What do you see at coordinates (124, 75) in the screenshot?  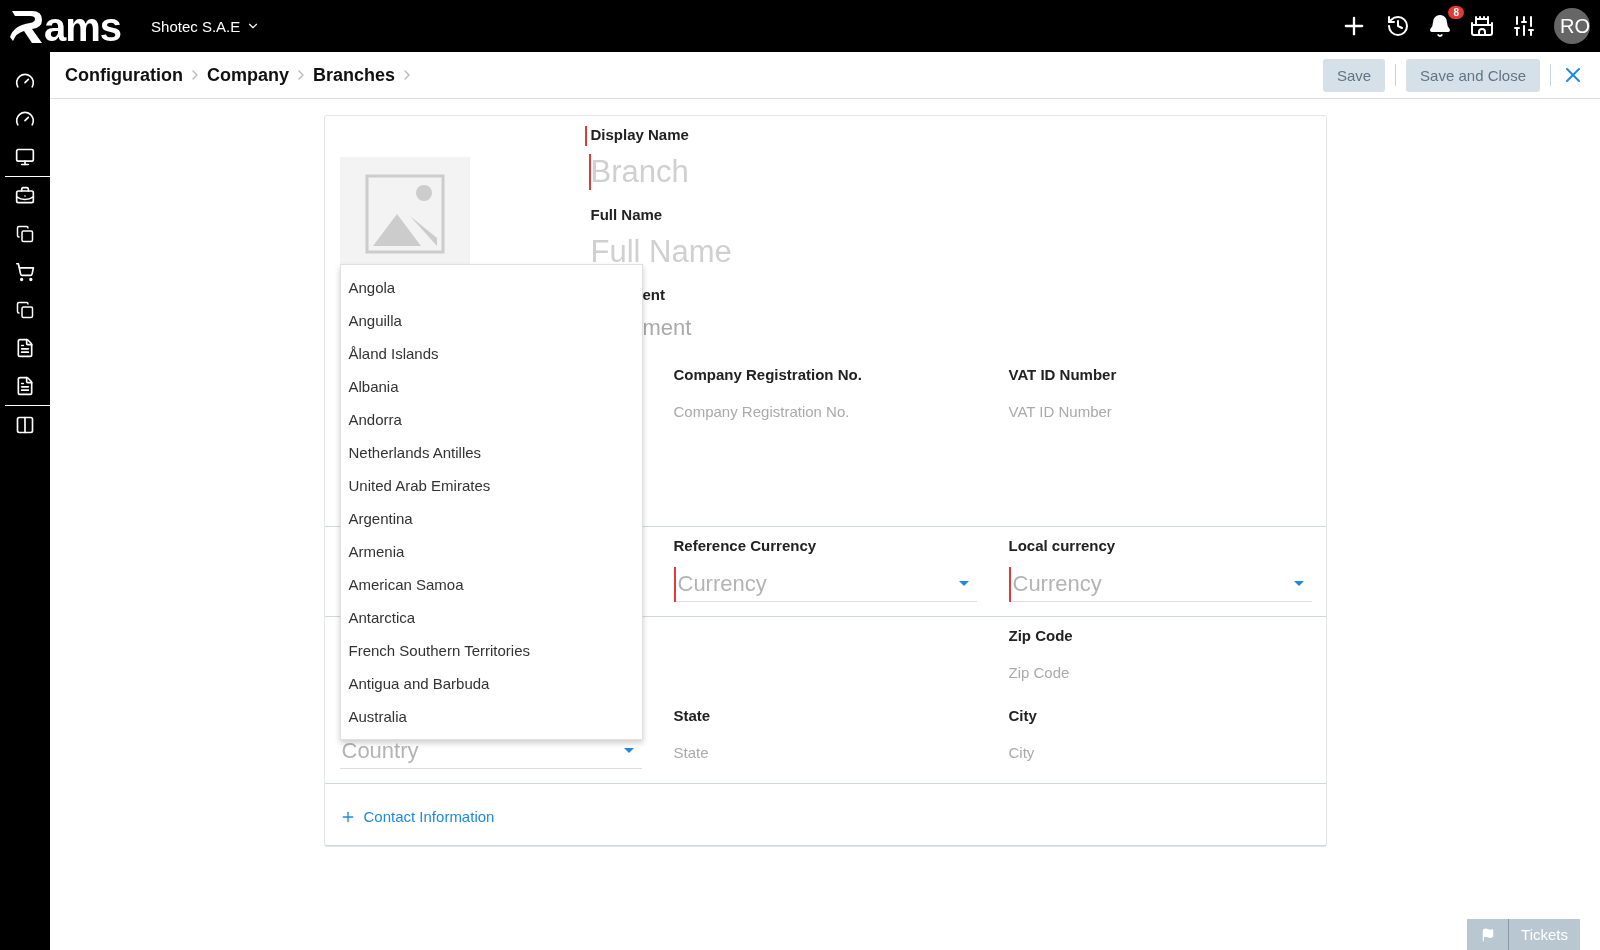 I see `breadcrumb-link: Configuration` at bounding box center [124, 75].